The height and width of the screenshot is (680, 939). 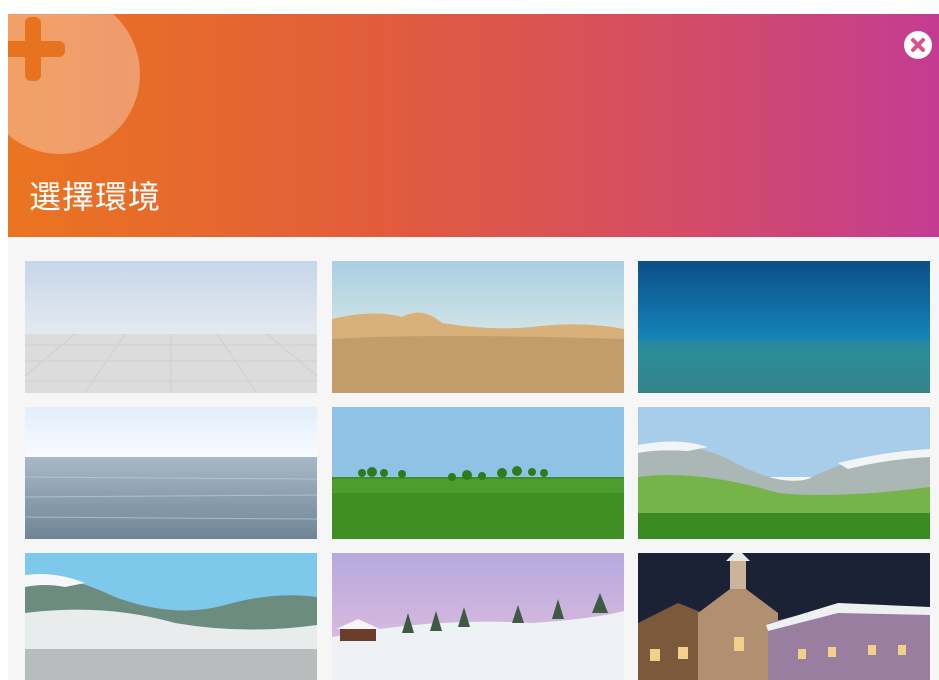 I want to click on add-icon-circle, so click(x=74, y=84).